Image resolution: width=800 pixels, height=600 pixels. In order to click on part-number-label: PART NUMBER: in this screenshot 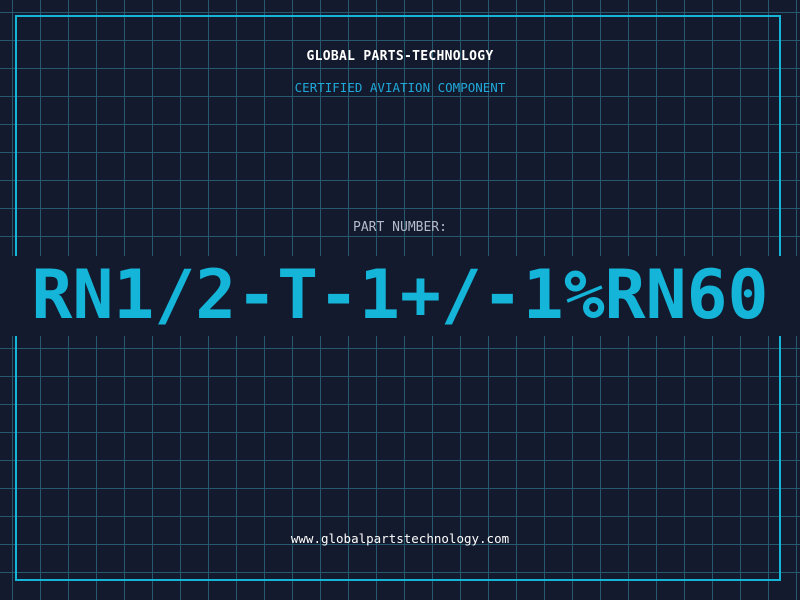, I will do `click(400, 227)`.